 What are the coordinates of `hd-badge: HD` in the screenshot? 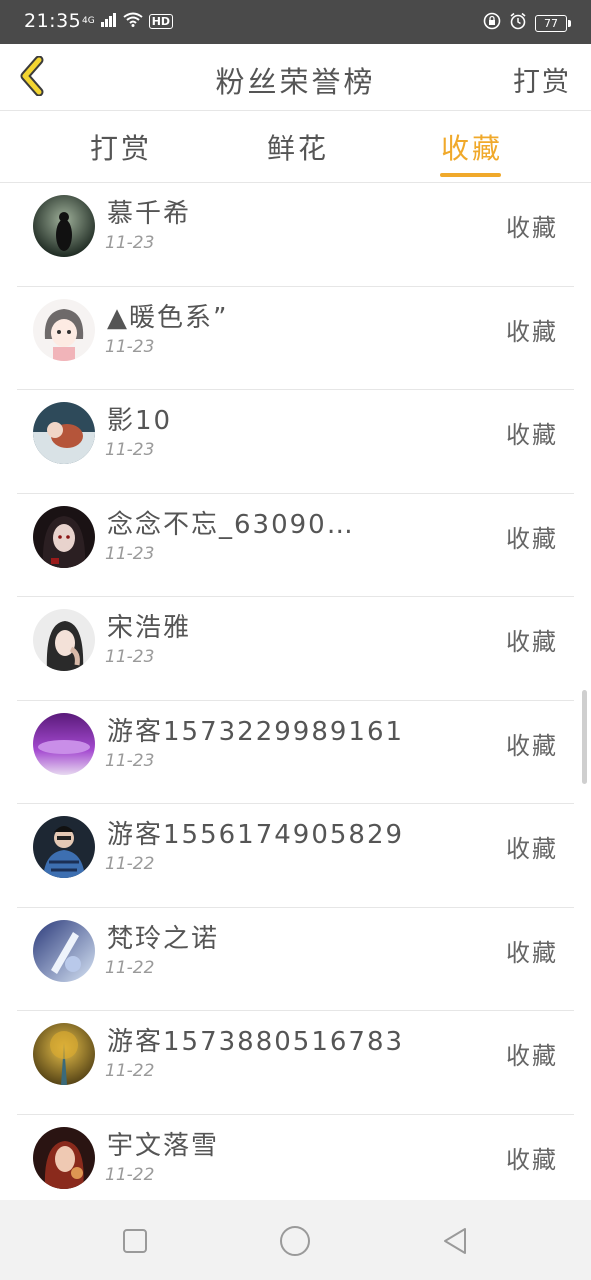 It's located at (161, 21).